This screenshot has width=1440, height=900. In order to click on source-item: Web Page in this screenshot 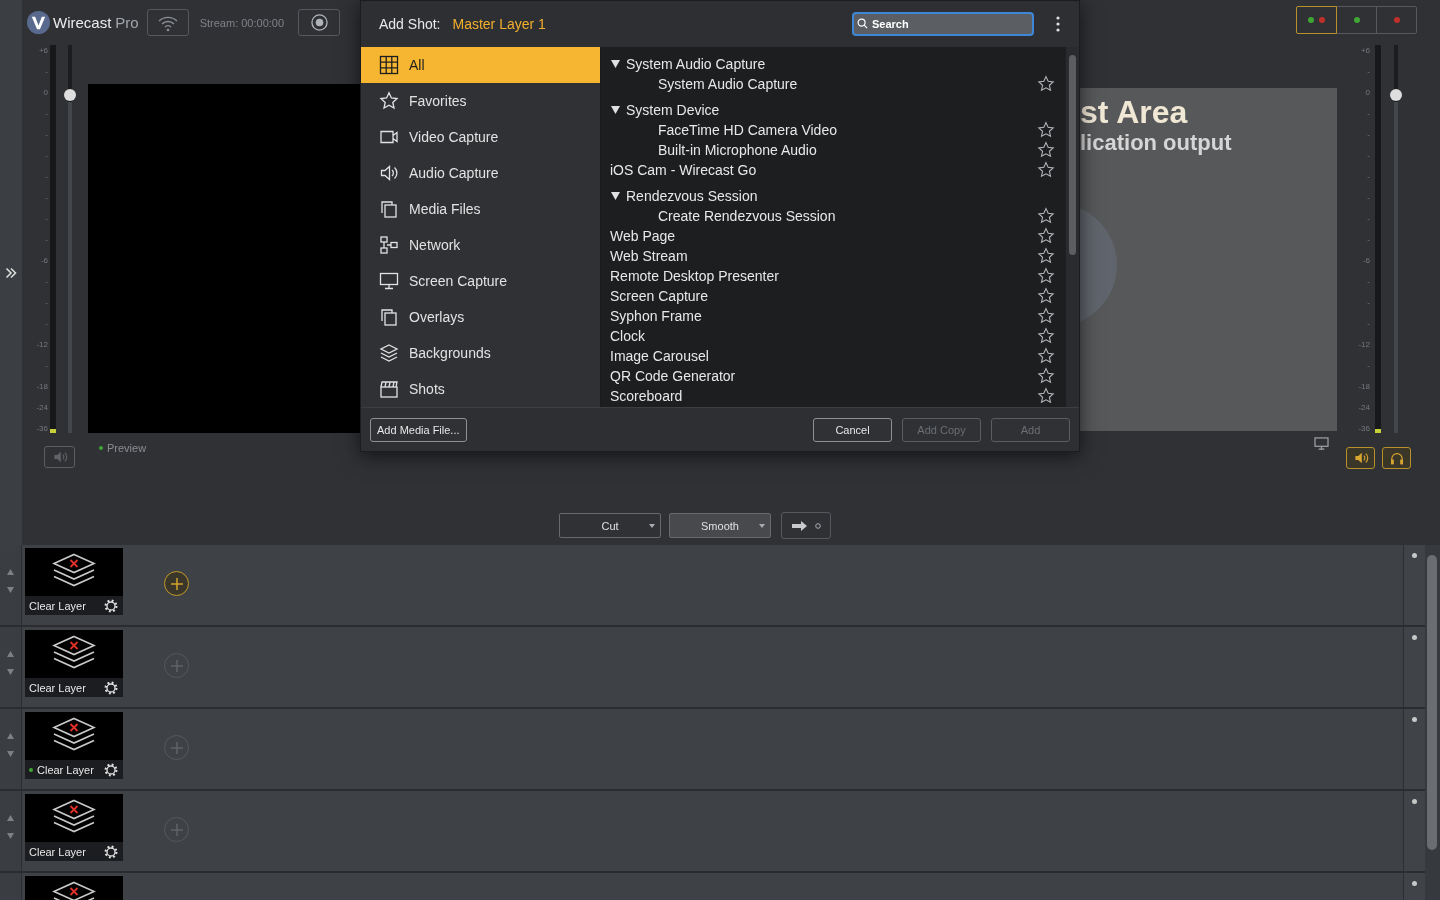, I will do `click(833, 236)`.